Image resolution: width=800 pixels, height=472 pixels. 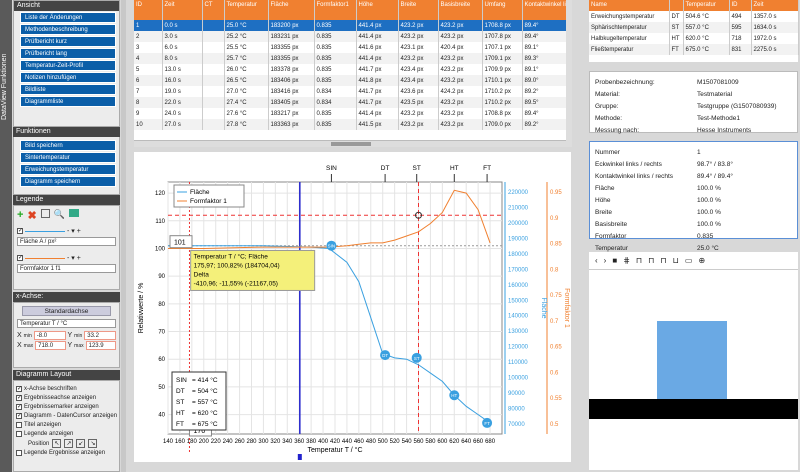 What do you see at coordinates (694, 27) in the screenshot?
I see `table-row: Sphärischtemperatur ST 557.0 °C 595 1634.0 s` at bounding box center [694, 27].